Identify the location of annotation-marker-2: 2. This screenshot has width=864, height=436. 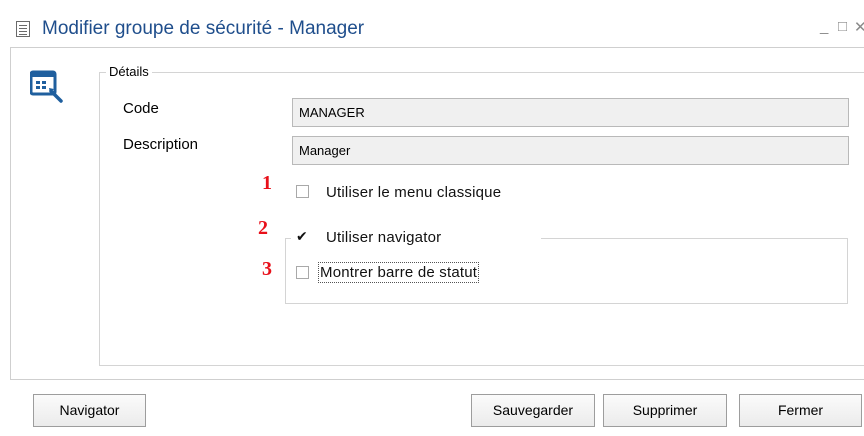
(263, 228).